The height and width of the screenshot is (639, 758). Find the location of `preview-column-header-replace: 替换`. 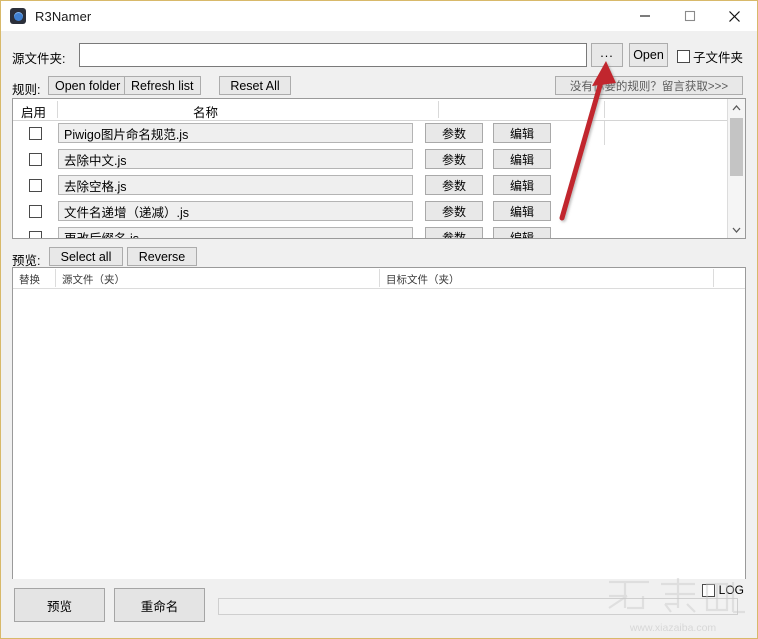

preview-column-header-replace: 替换 is located at coordinates (29, 280).